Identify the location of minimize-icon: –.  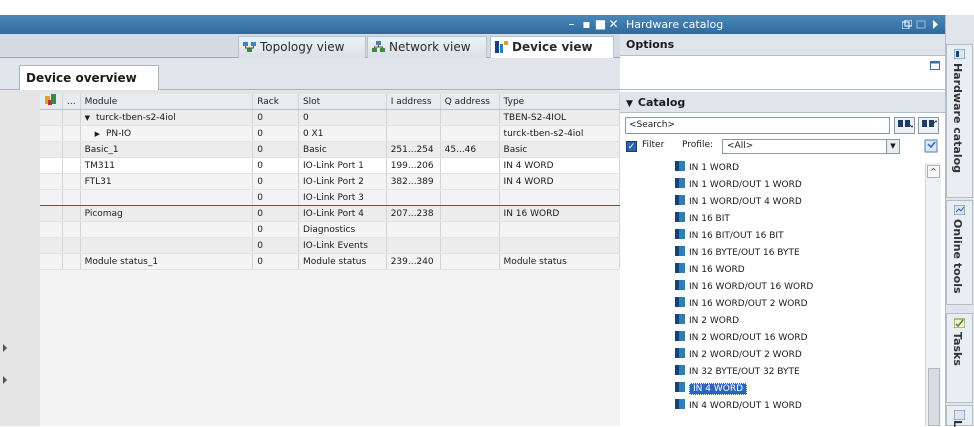
(571, 24).